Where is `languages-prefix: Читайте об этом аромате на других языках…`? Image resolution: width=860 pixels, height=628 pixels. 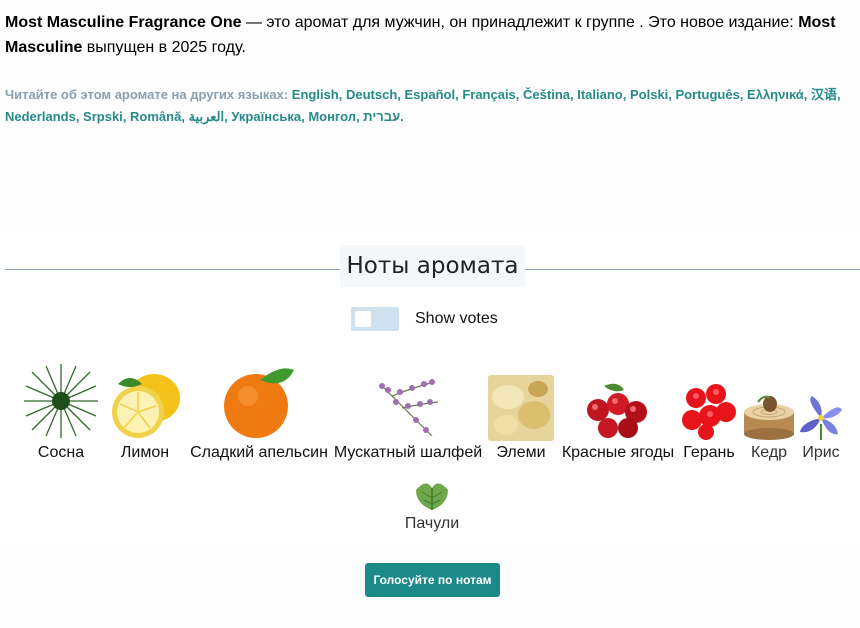 languages-prefix: Читайте об этом аромате на других языках… is located at coordinates (148, 94).